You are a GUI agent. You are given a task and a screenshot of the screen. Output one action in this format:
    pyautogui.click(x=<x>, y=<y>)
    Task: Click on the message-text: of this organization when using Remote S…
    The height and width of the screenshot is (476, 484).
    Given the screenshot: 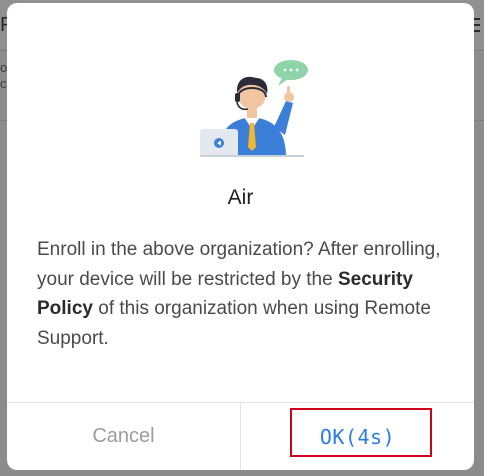 What is the action you would take?
    pyautogui.click(x=234, y=323)
    